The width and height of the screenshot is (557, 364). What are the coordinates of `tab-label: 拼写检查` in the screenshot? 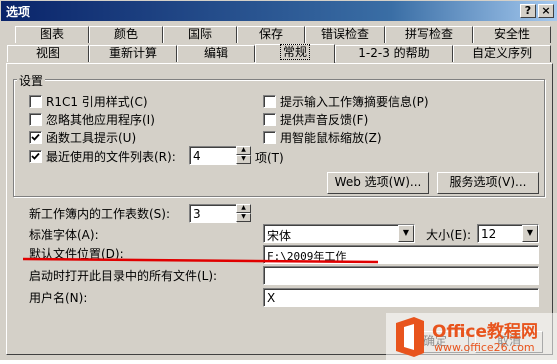 It's located at (428, 34).